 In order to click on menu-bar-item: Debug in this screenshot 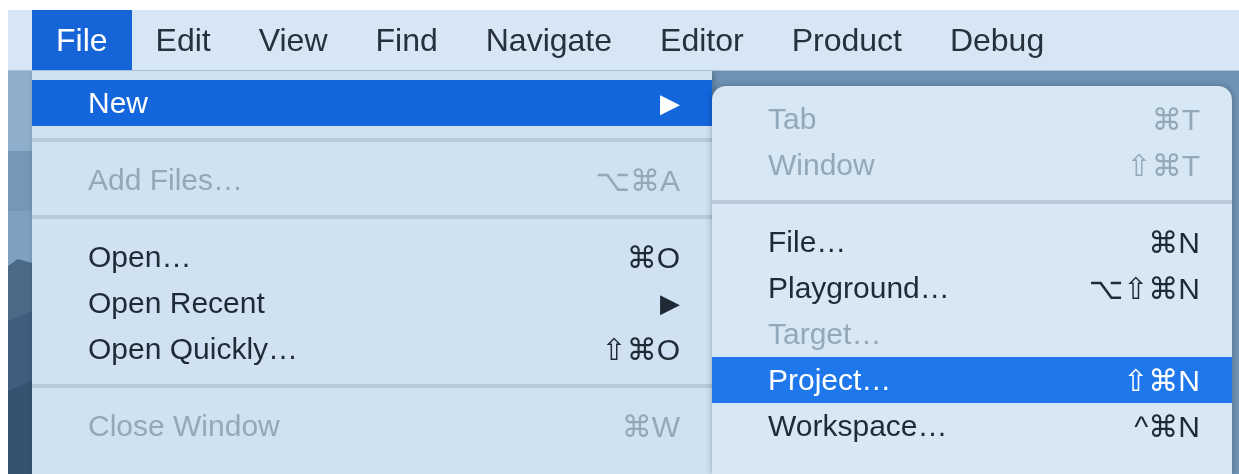, I will do `click(997, 40)`.